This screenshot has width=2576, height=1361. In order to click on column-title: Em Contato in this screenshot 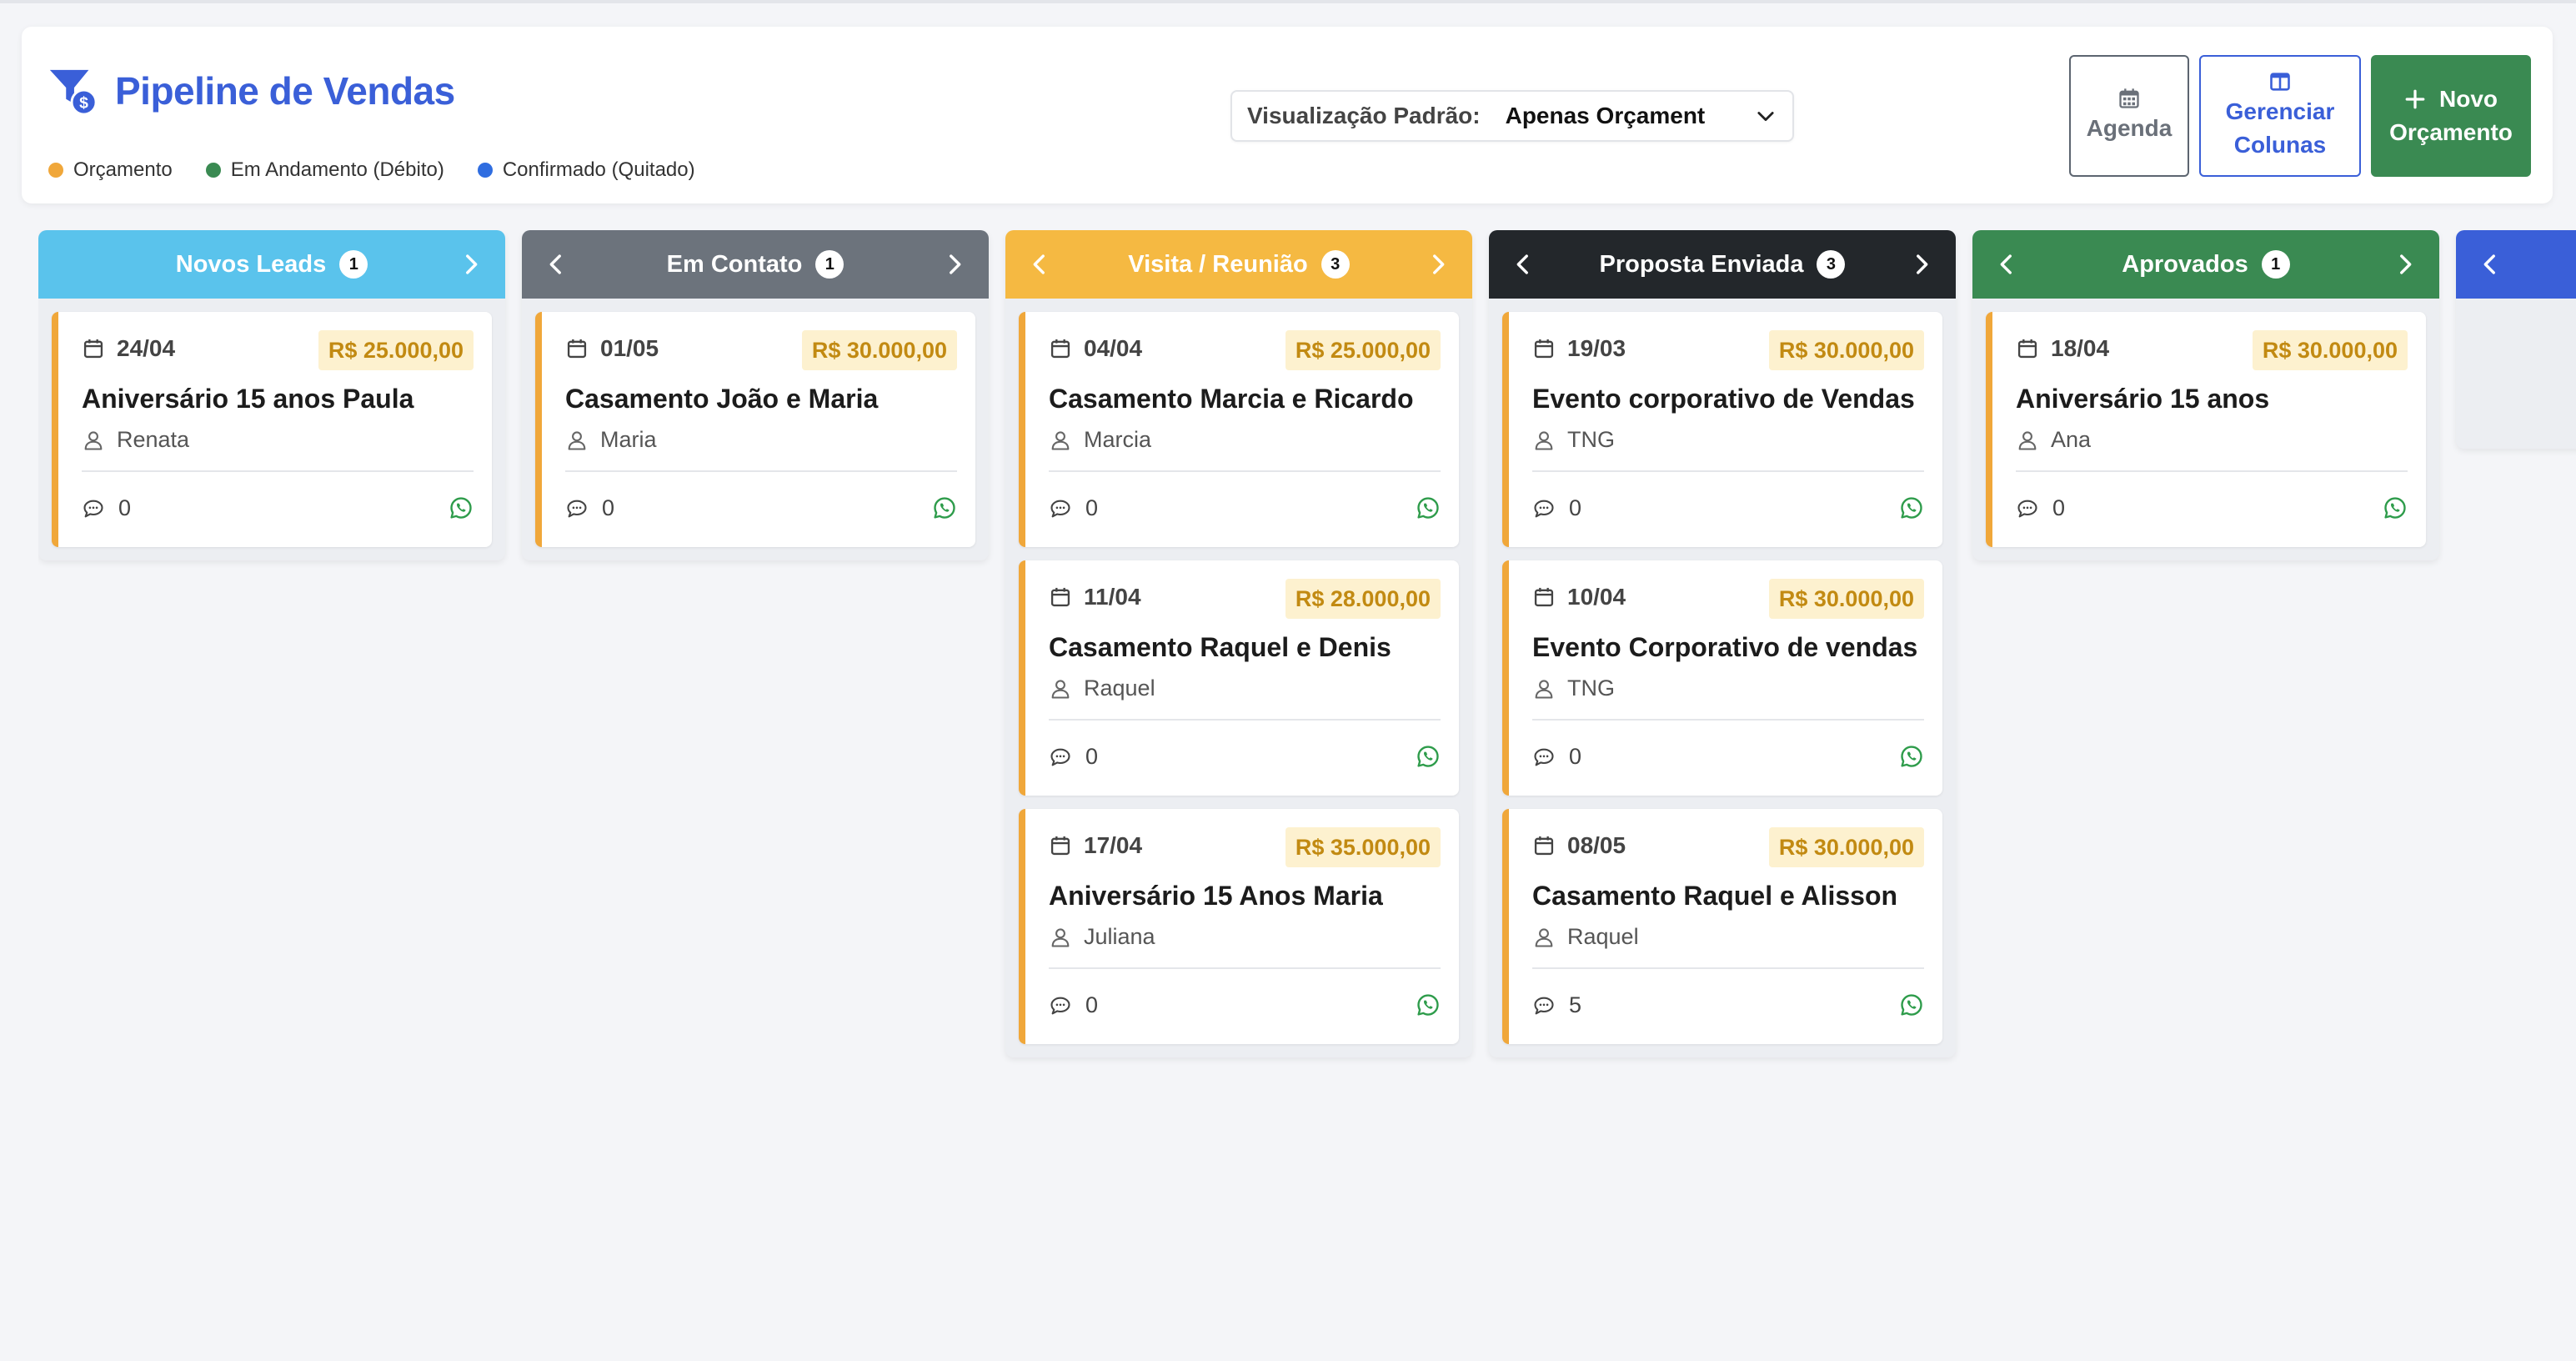, I will do `click(734, 264)`.